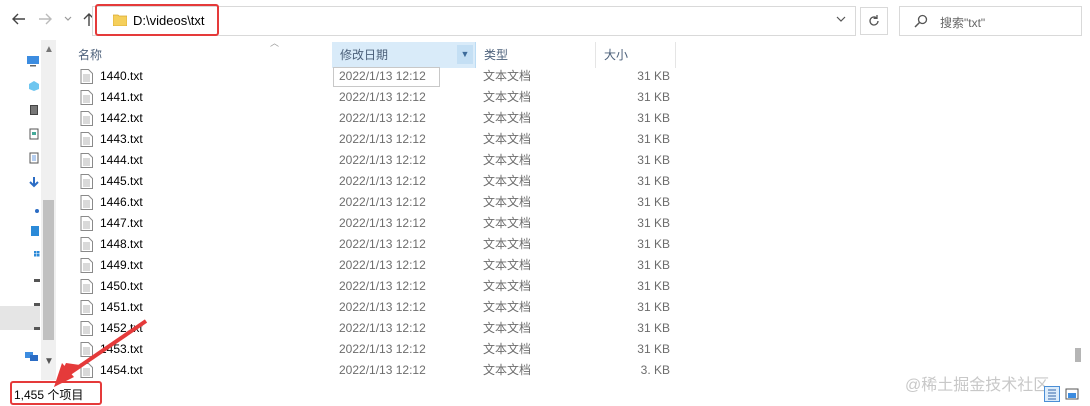 The image size is (1090, 406). Describe the element at coordinates (465, 54) in the screenshot. I see `chevron-down-icon: ▼` at that location.